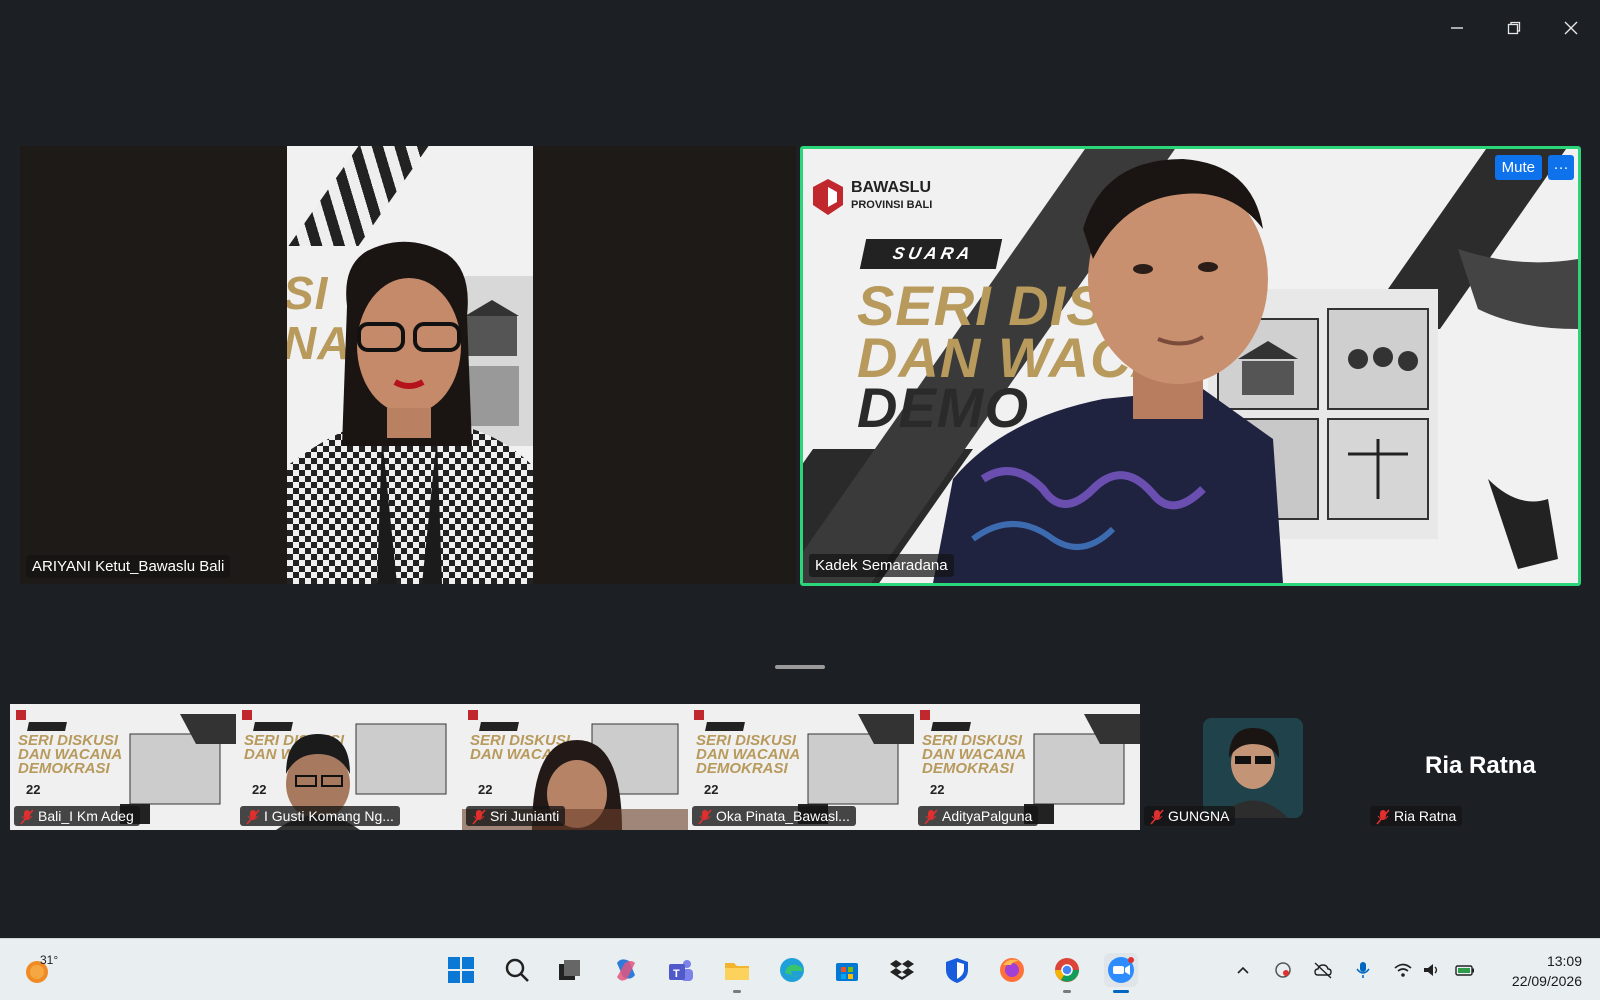  I want to click on store-button, so click(847, 970).